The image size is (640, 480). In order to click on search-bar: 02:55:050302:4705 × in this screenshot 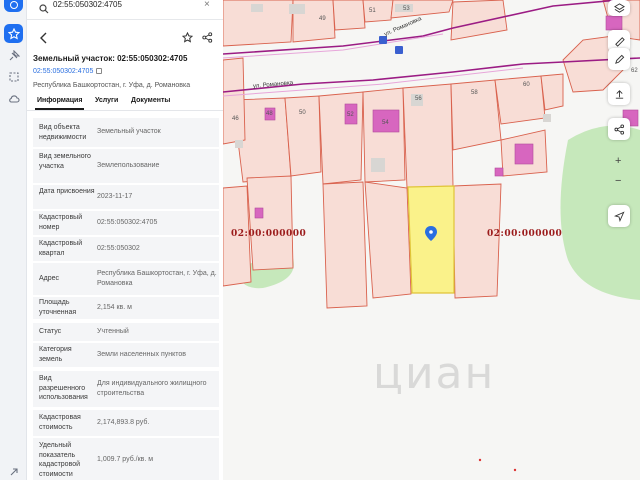, I will do `click(125, 10)`.